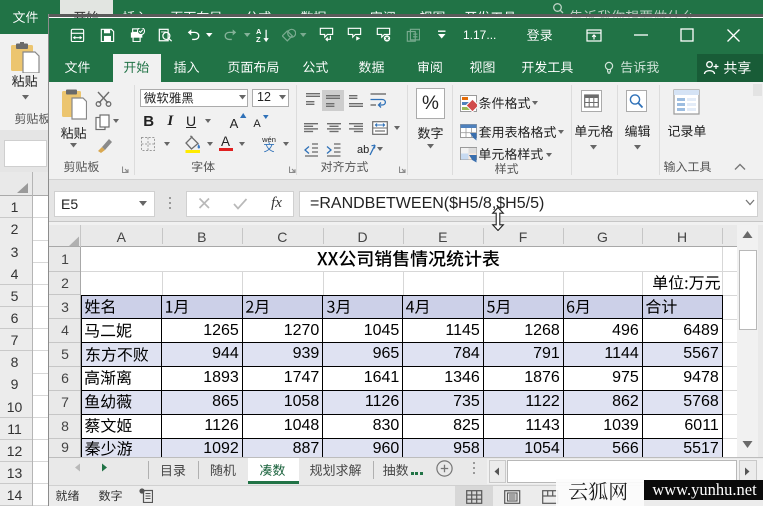 Image resolution: width=763 pixels, height=506 pixels. Describe the element at coordinates (363, 150) in the screenshot. I see `svg-text: ab` at that location.